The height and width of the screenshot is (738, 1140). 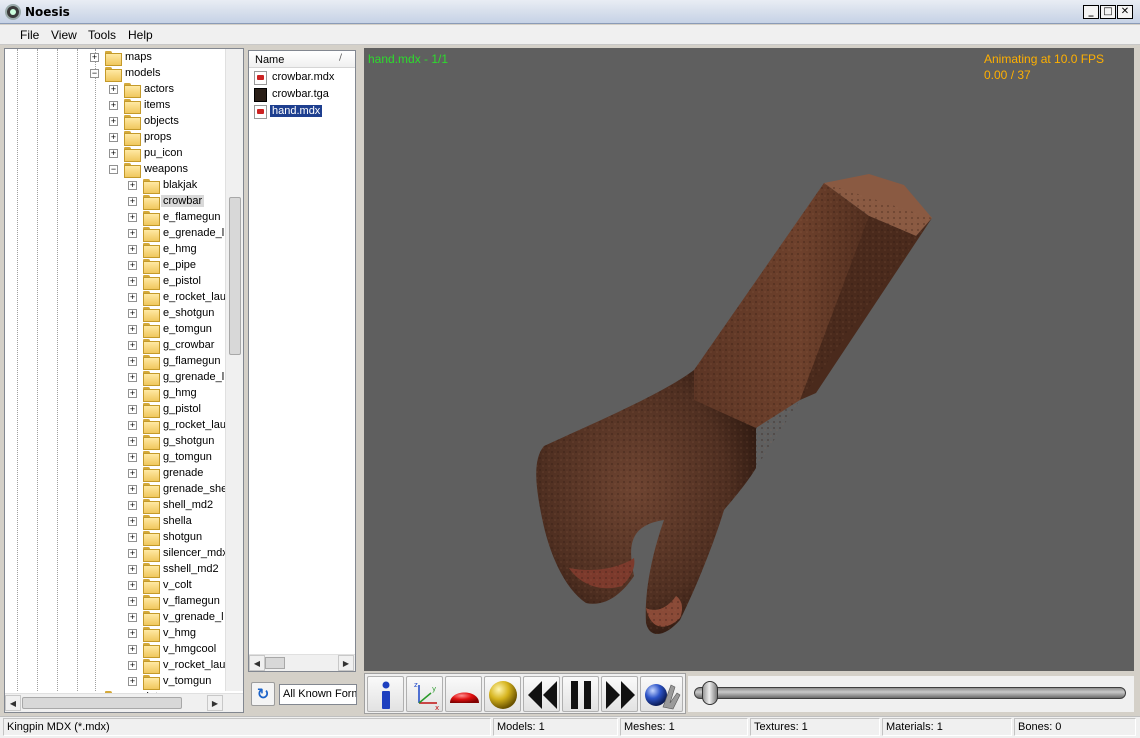 I want to click on tree-horizontal-scroll-thumb, so click(x=102, y=703).